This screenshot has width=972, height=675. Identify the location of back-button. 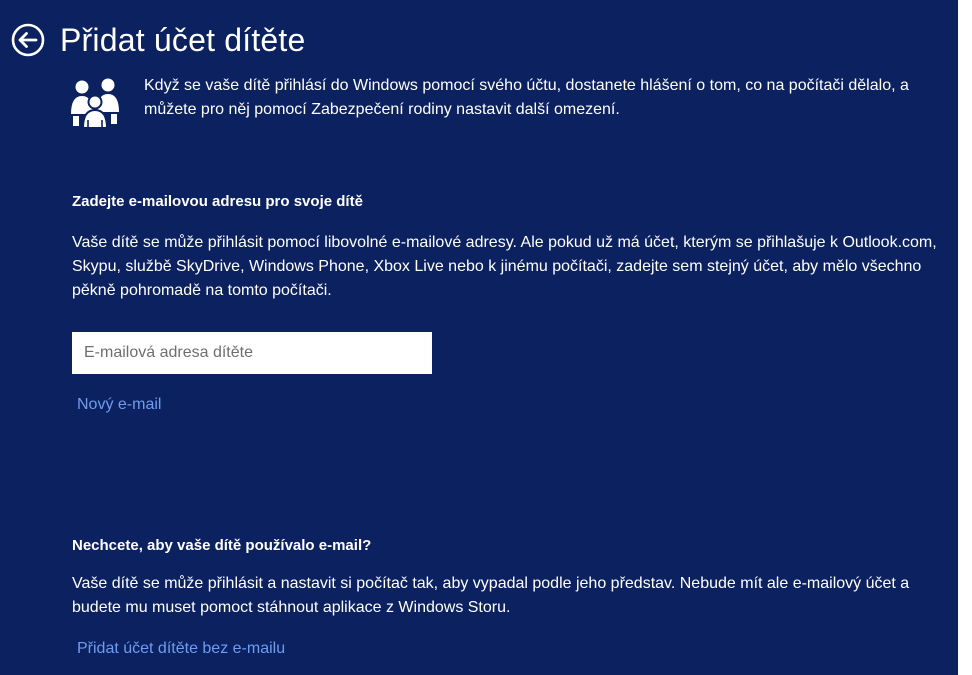
(28, 40).